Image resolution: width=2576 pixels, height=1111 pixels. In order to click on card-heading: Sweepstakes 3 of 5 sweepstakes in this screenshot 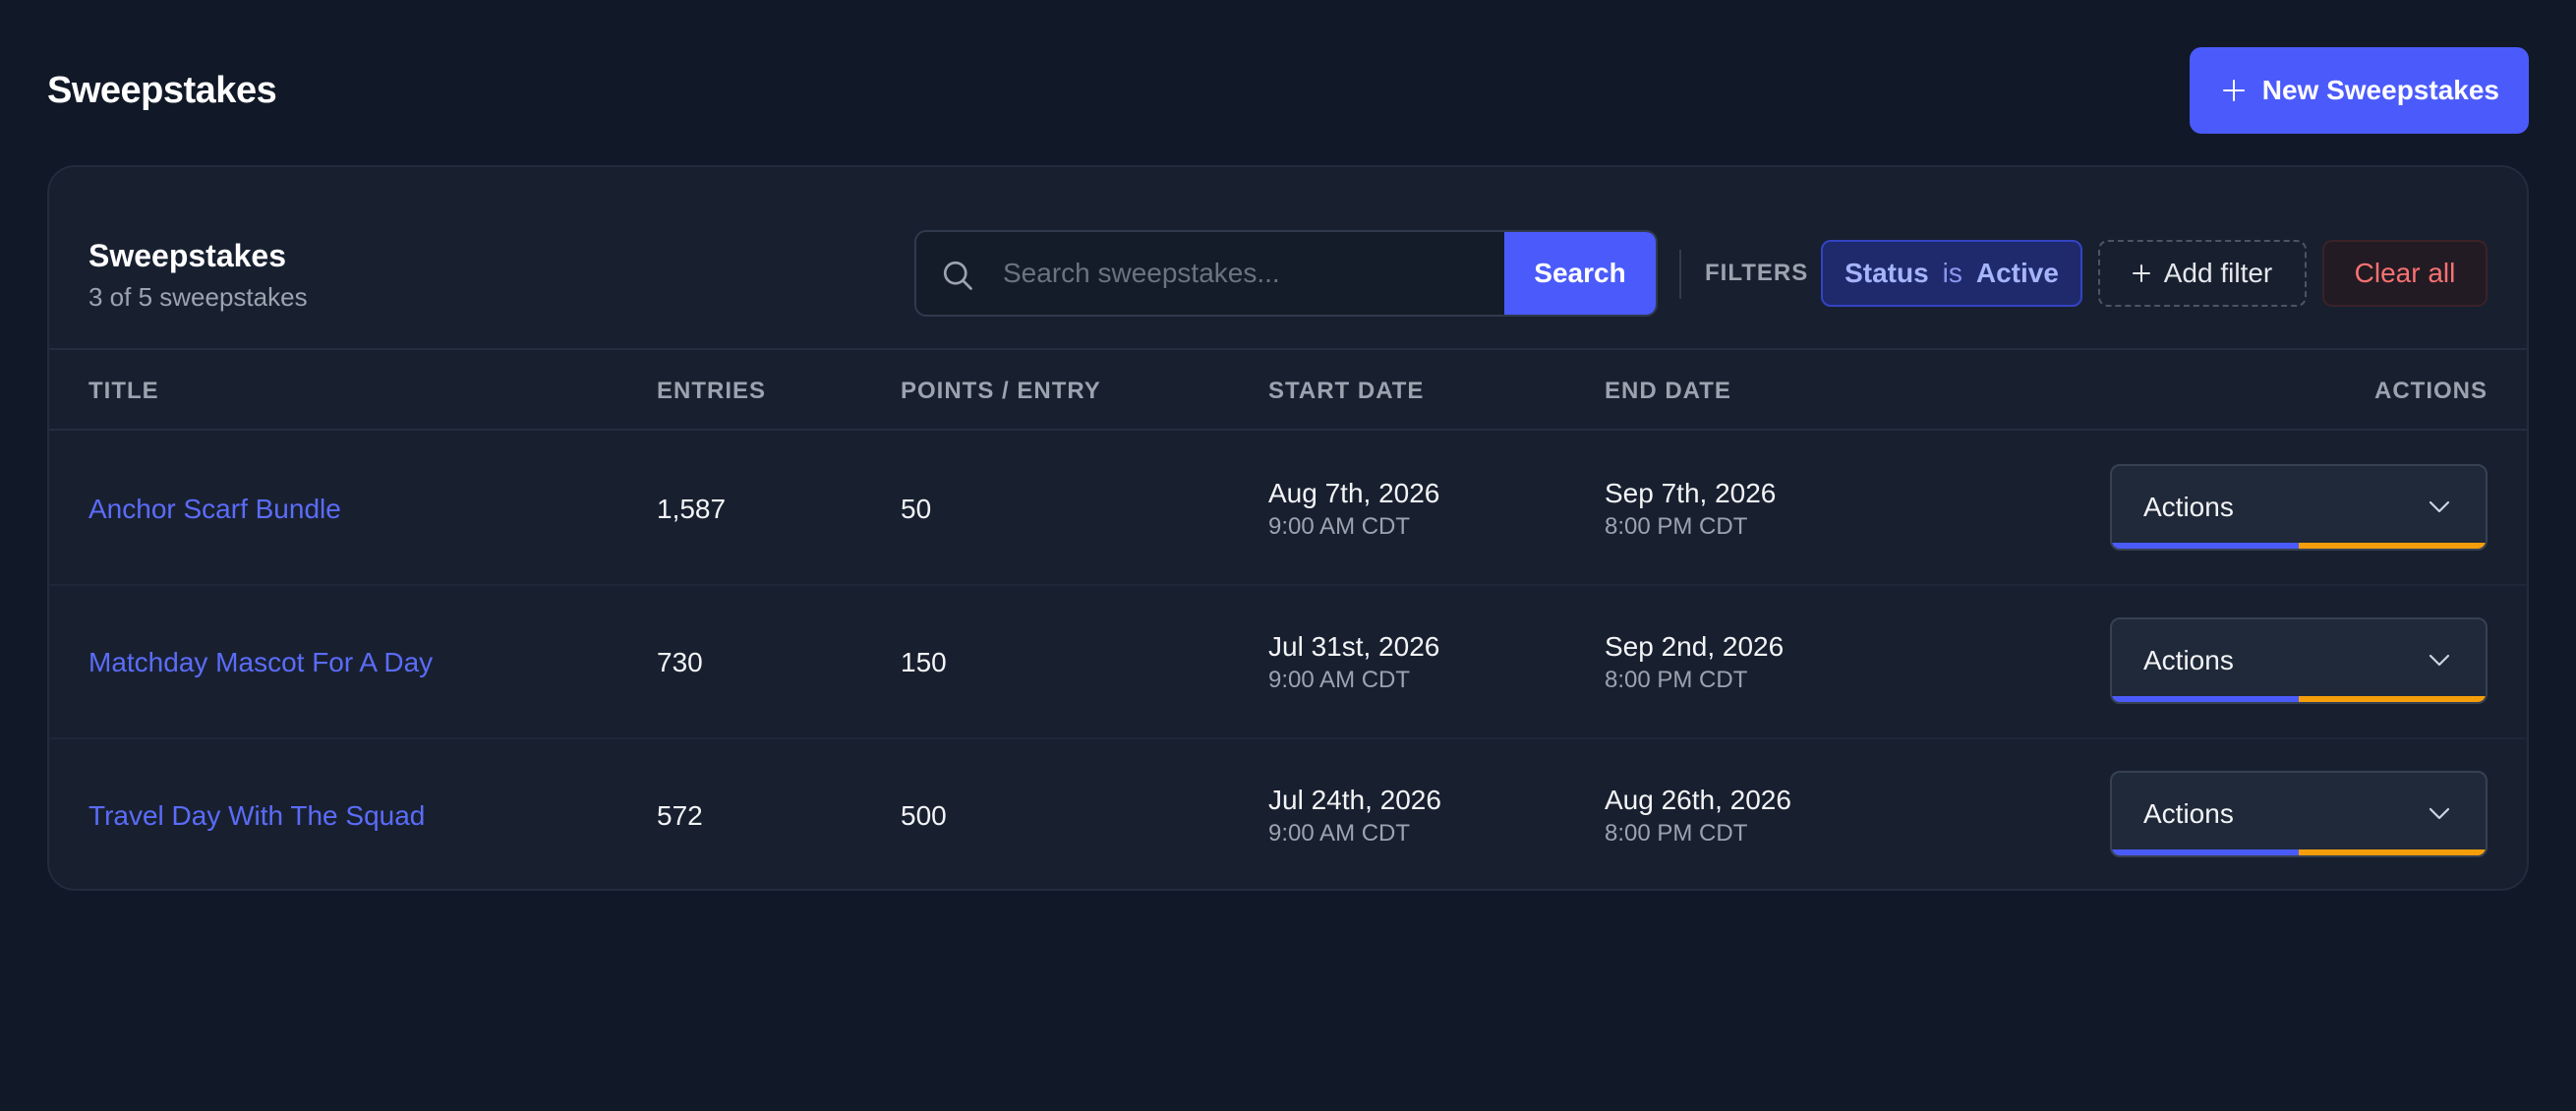, I will do `click(198, 275)`.